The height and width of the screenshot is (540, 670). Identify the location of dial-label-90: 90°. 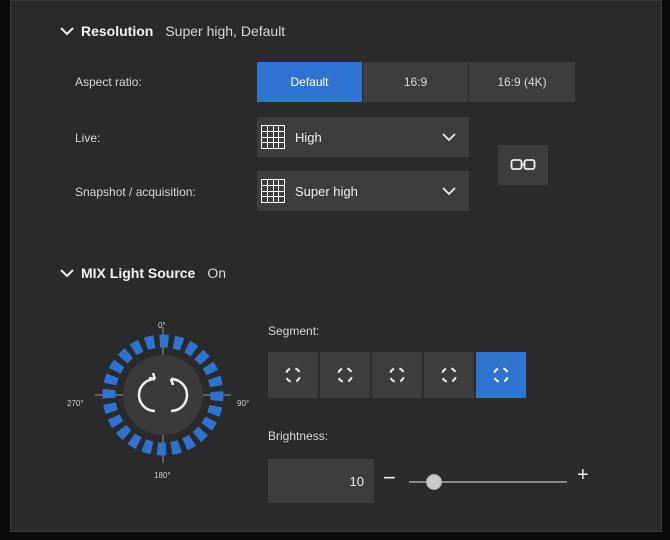
(243, 403).